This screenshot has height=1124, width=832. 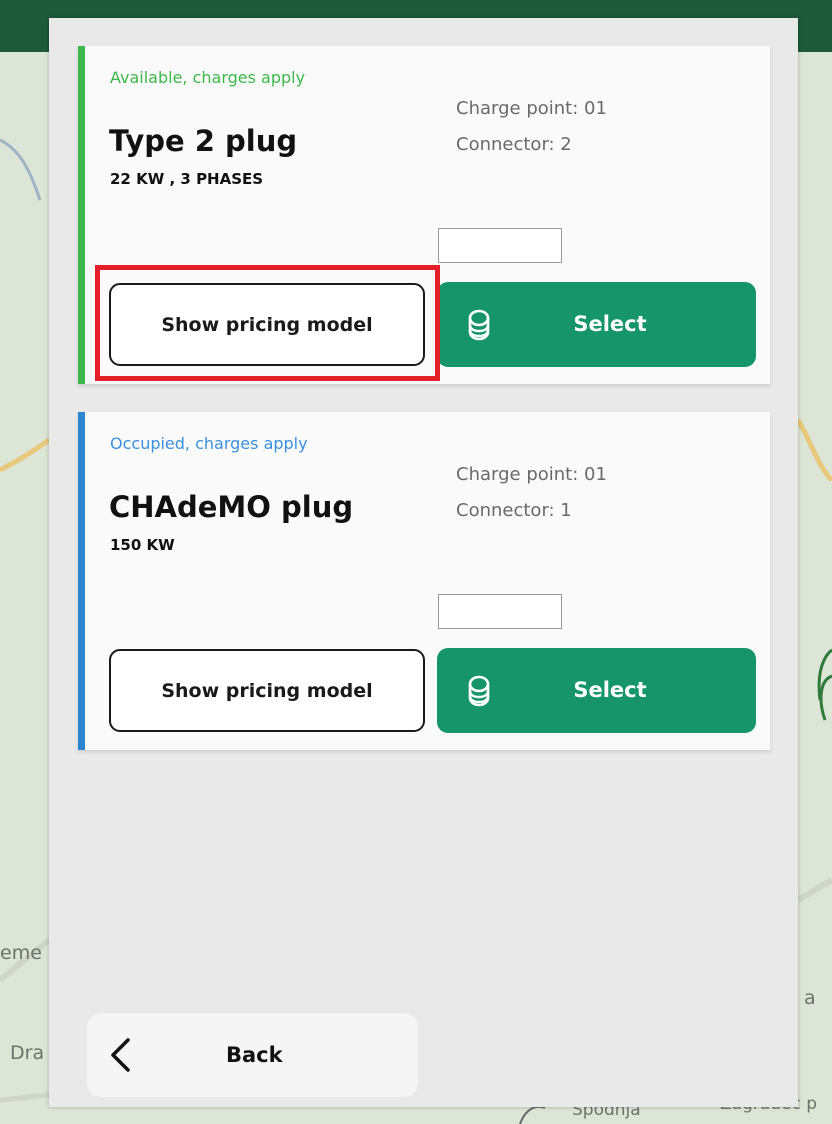 I want to click on plug-name: Type 2 plug, so click(x=203, y=141).